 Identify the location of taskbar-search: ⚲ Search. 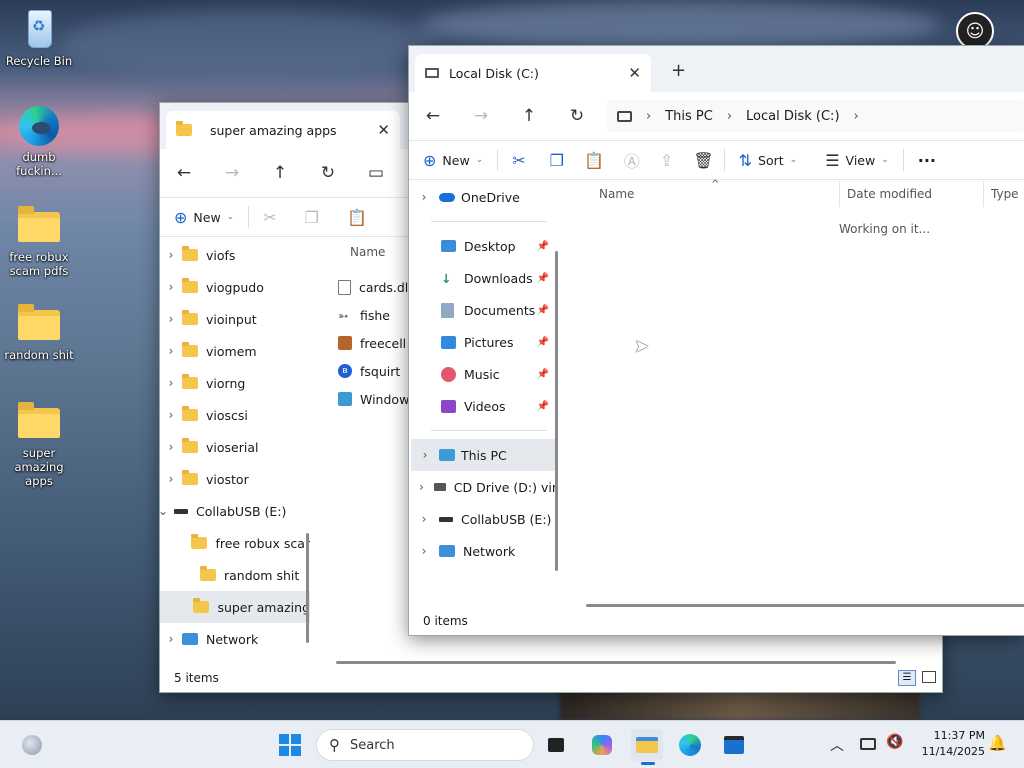
(425, 745).